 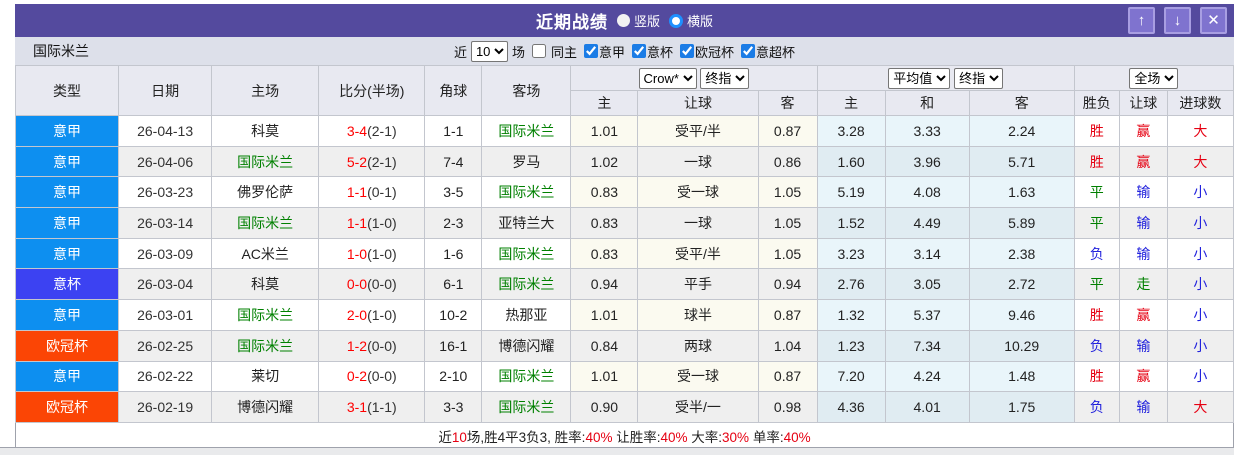 I want to click on radio-horizontal-label: 横版, so click(x=700, y=20).